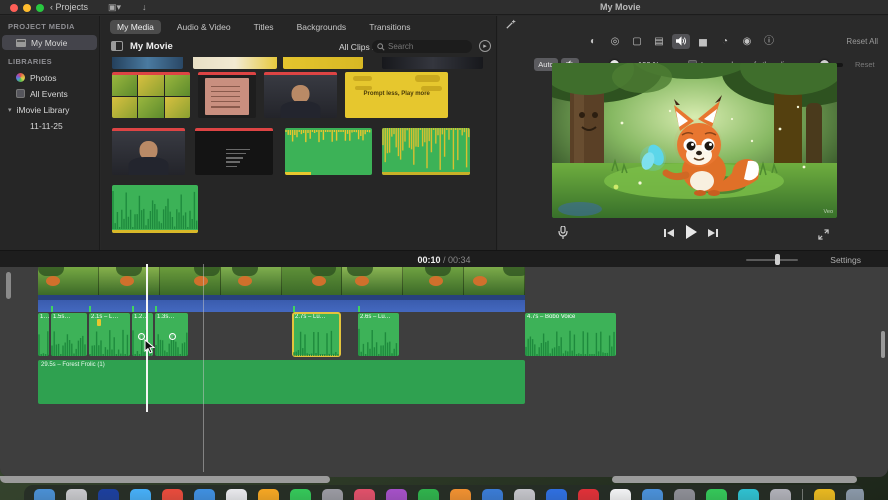 This screenshot has height=500, width=888. Describe the element at coordinates (725, 41) in the screenshot. I see `speed-icon: ◔` at that location.